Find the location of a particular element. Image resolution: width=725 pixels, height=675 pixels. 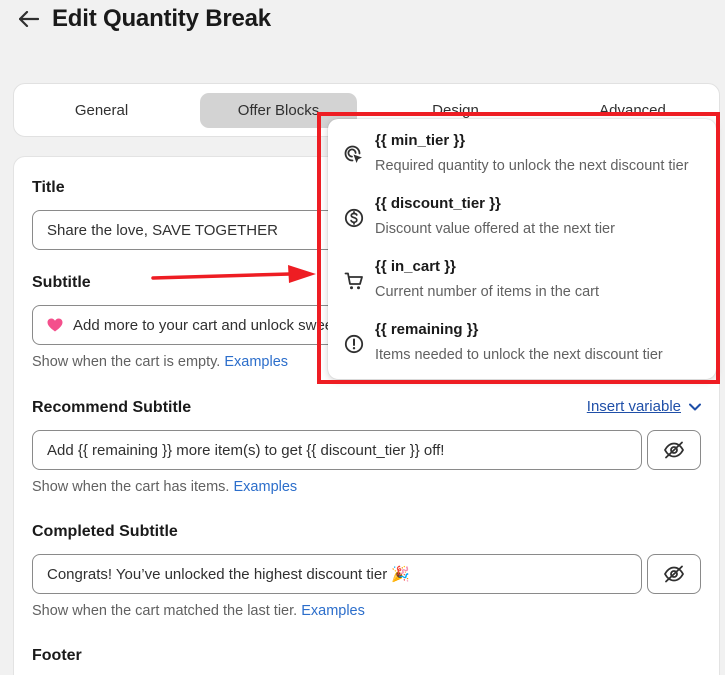

insert-variable-button: Insert variable is located at coordinates (644, 406).